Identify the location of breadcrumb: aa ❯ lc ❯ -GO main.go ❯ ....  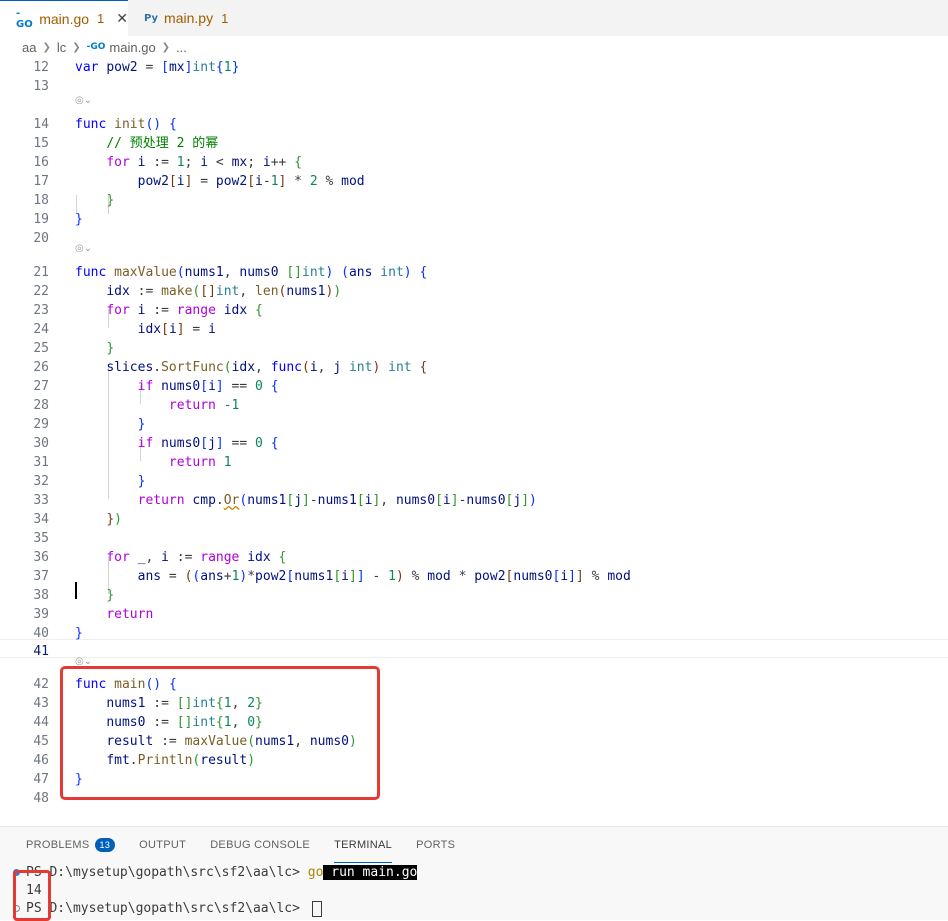
(104, 47).